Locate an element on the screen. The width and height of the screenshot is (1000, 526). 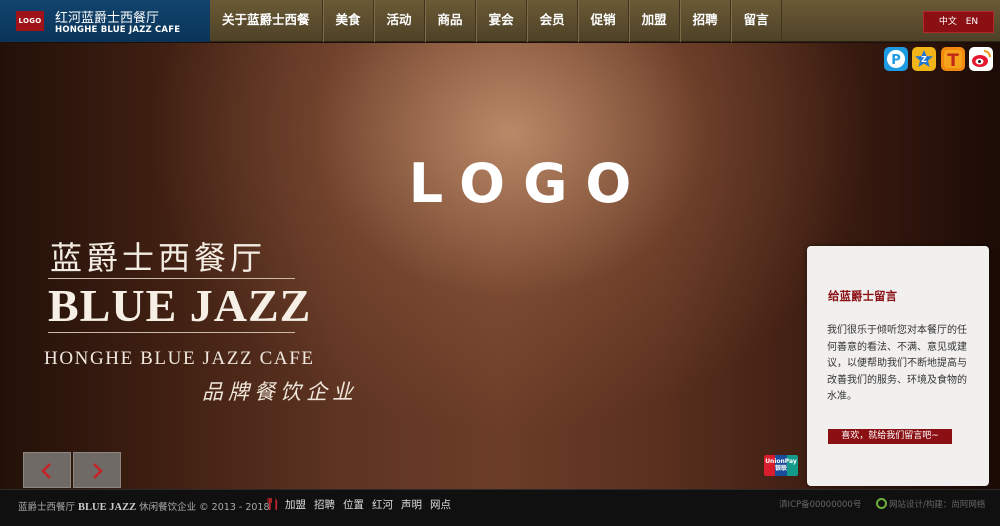
hero-brand-cn: 蓝爵士西餐厅 is located at coordinates (158, 258).